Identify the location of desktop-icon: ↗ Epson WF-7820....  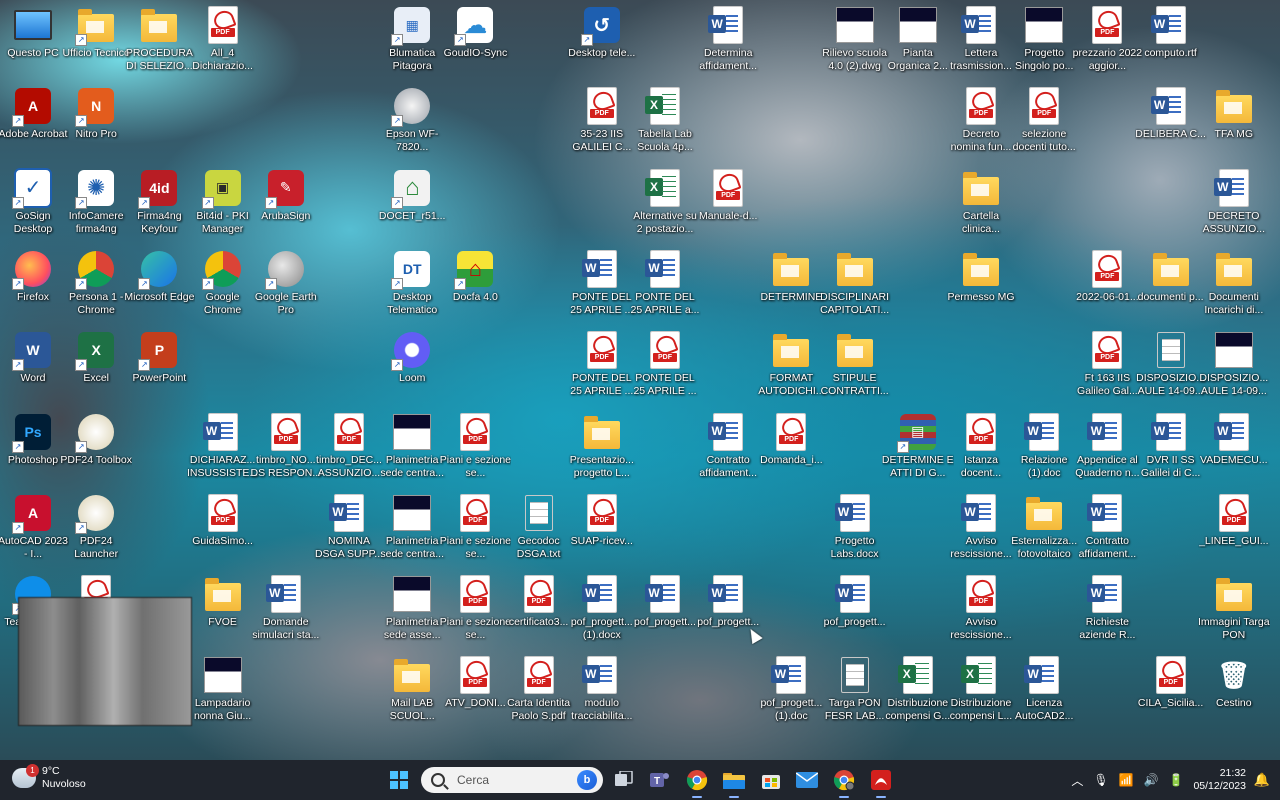
(412, 121).